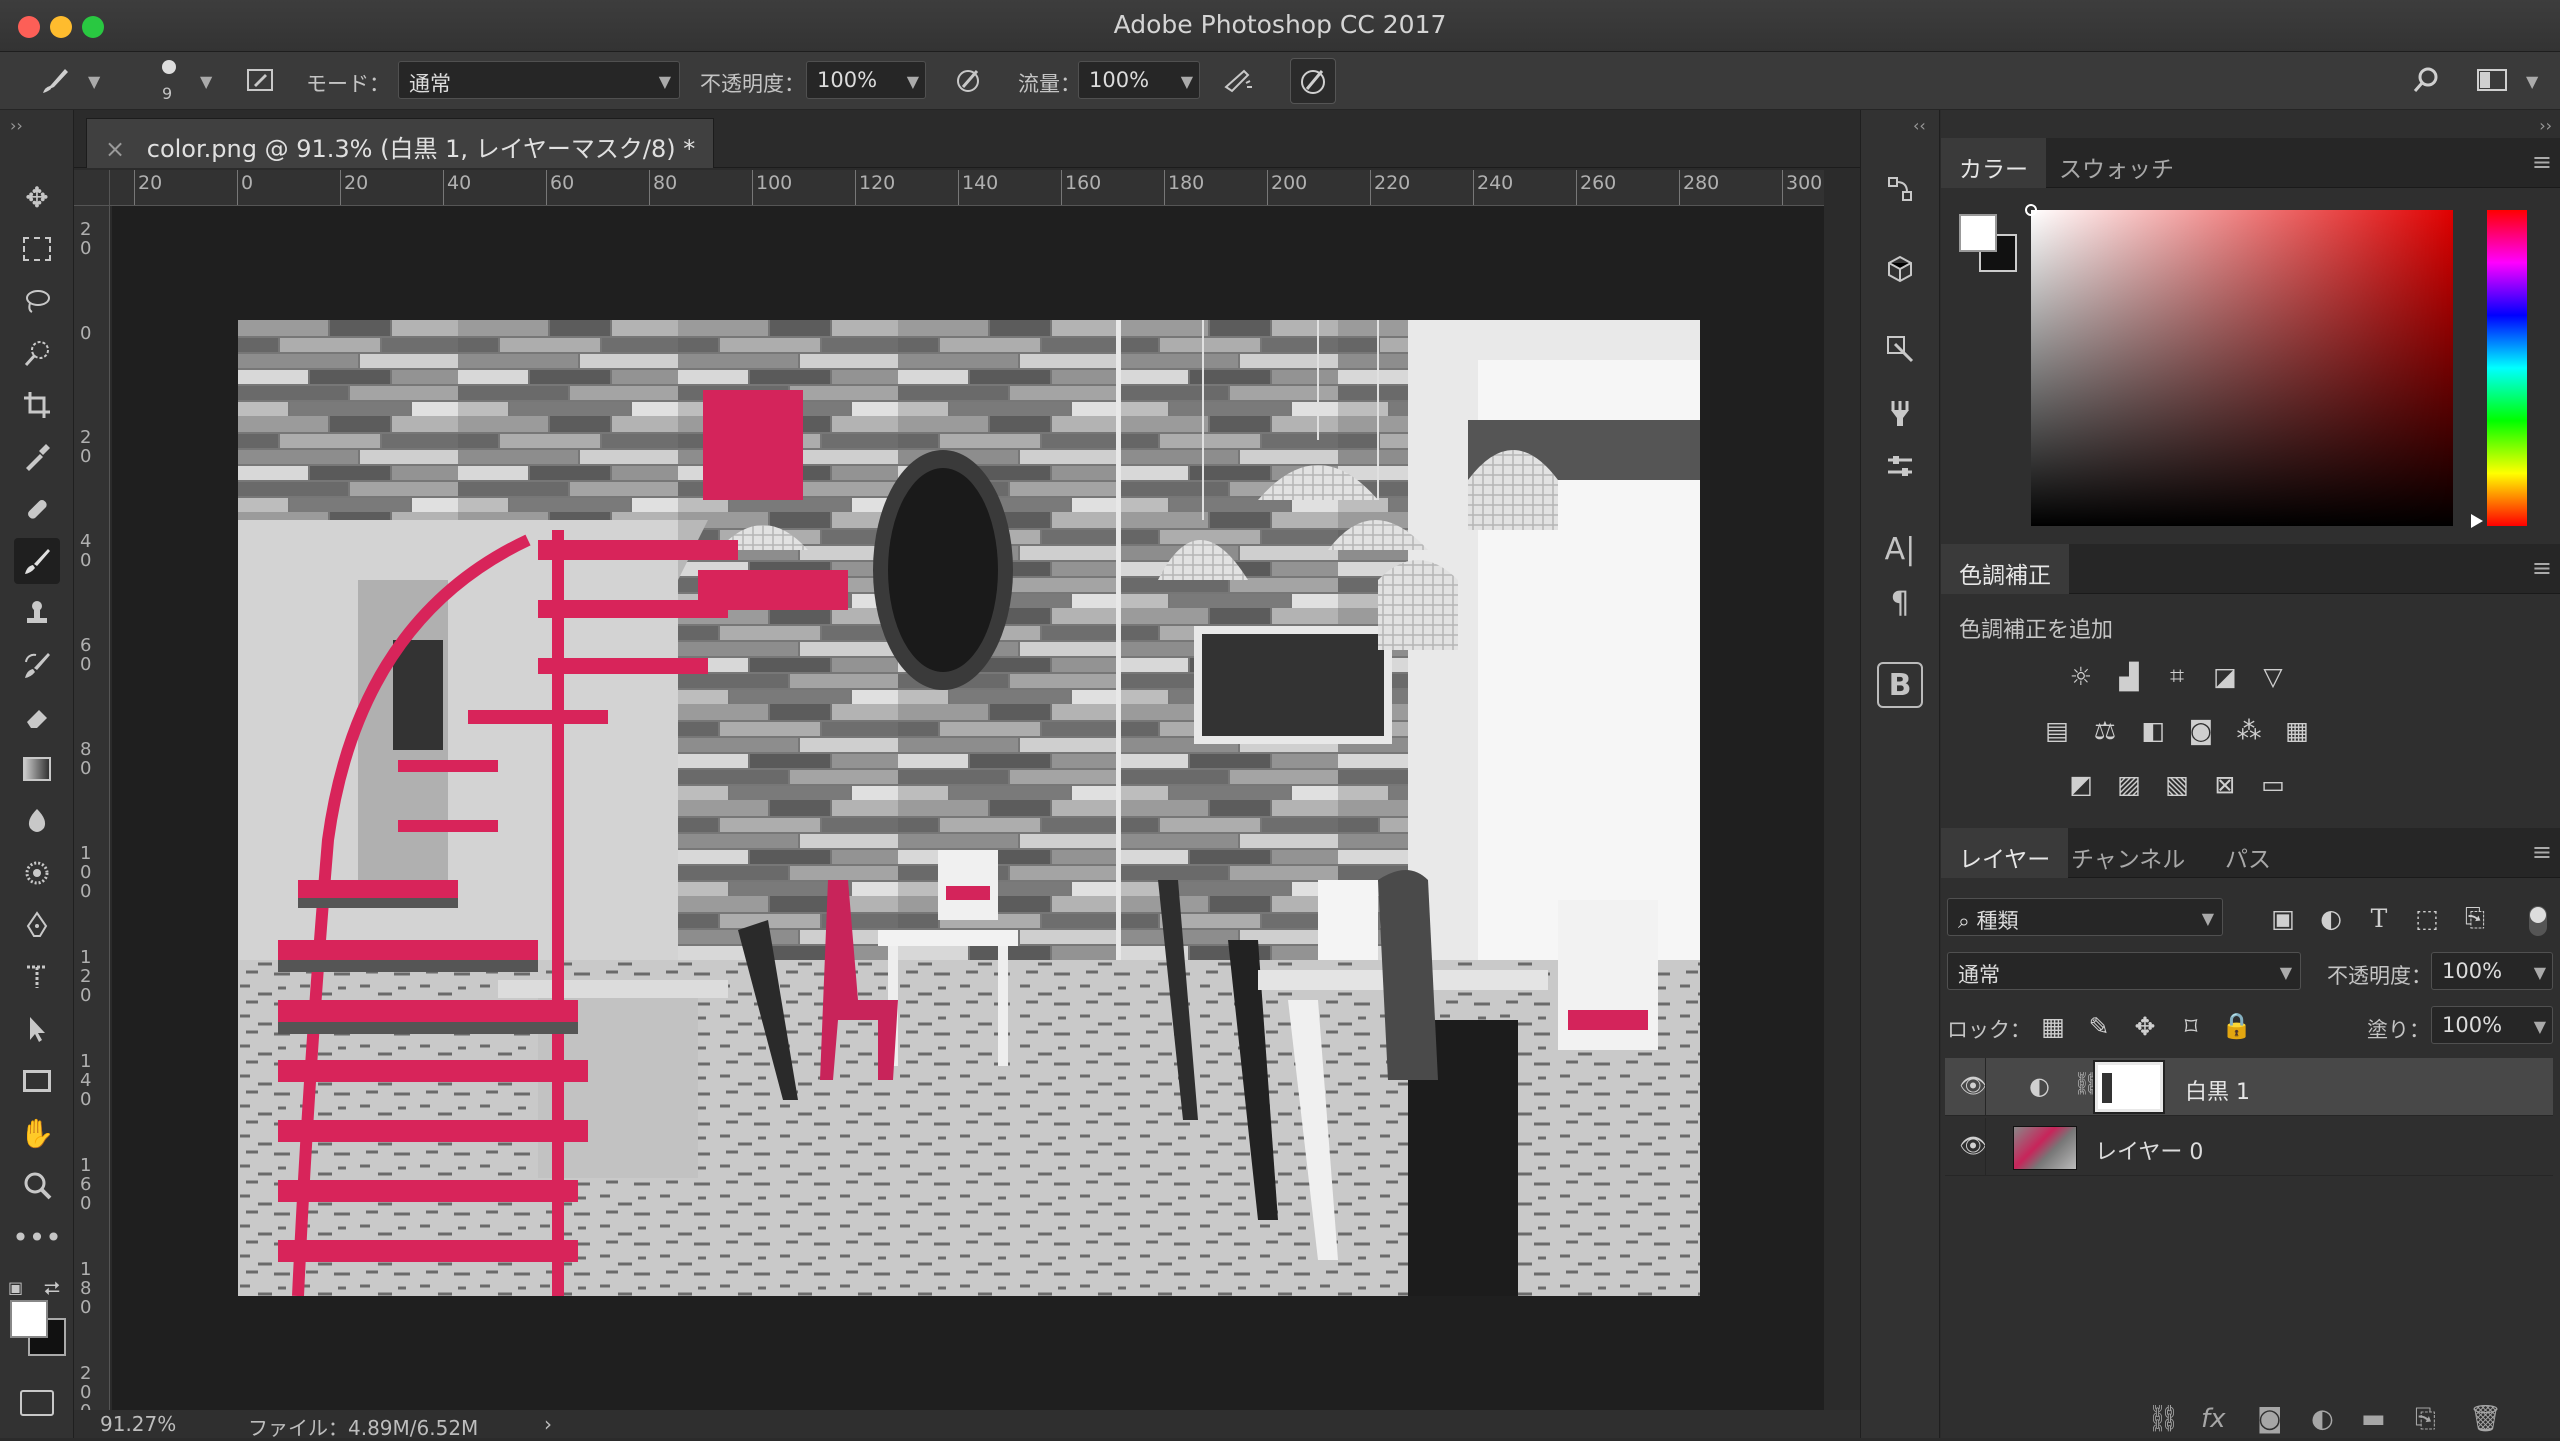 This screenshot has height=1441, width=2560. What do you see at coordinates (2163, 1419) in the screenshot?
I see `link-layers-icon: ⛓` at bounding box center [2163, 1419].